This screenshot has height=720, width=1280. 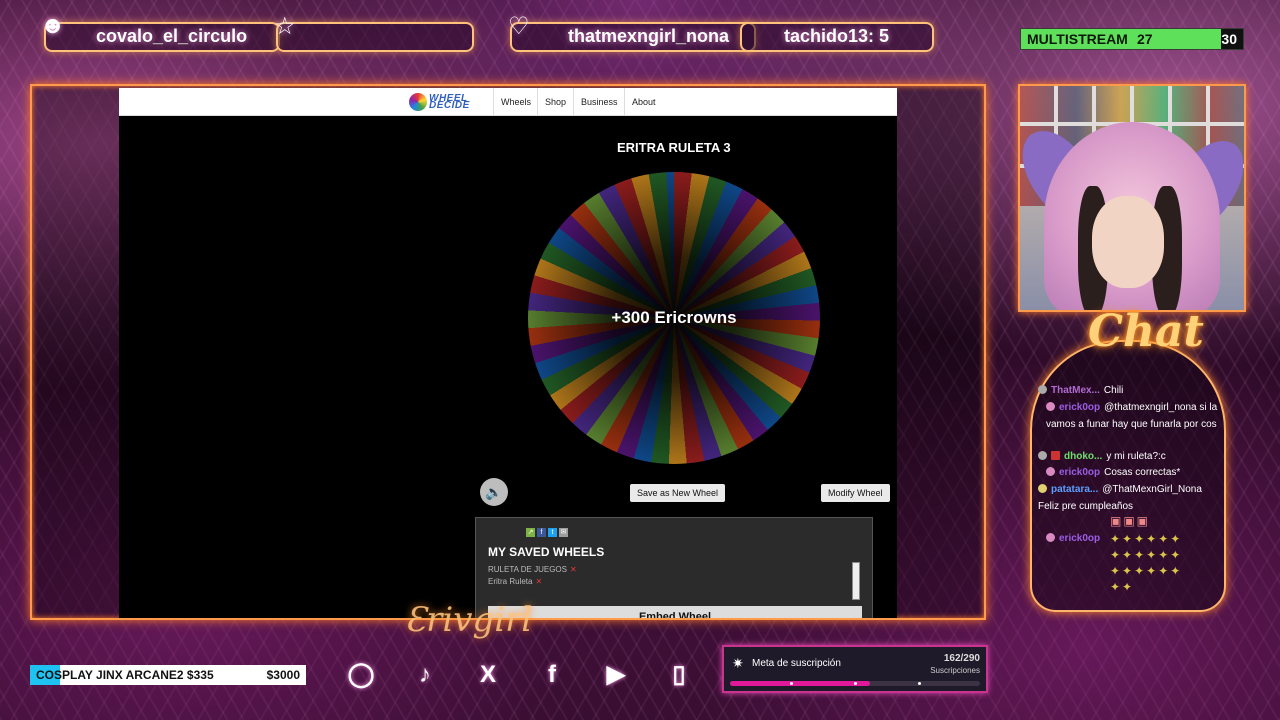 I want to click on twitch-icon: ▯, so click(x=679, y=674).